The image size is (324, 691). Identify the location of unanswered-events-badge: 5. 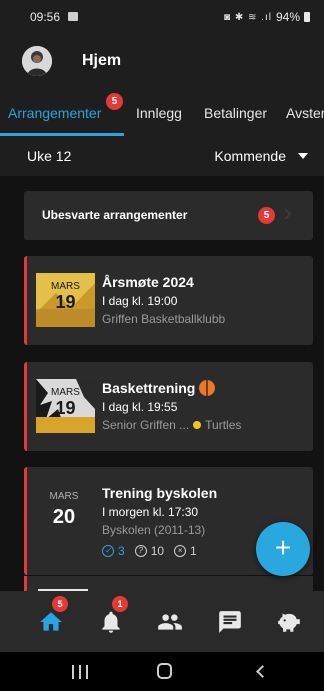
(266, 215).